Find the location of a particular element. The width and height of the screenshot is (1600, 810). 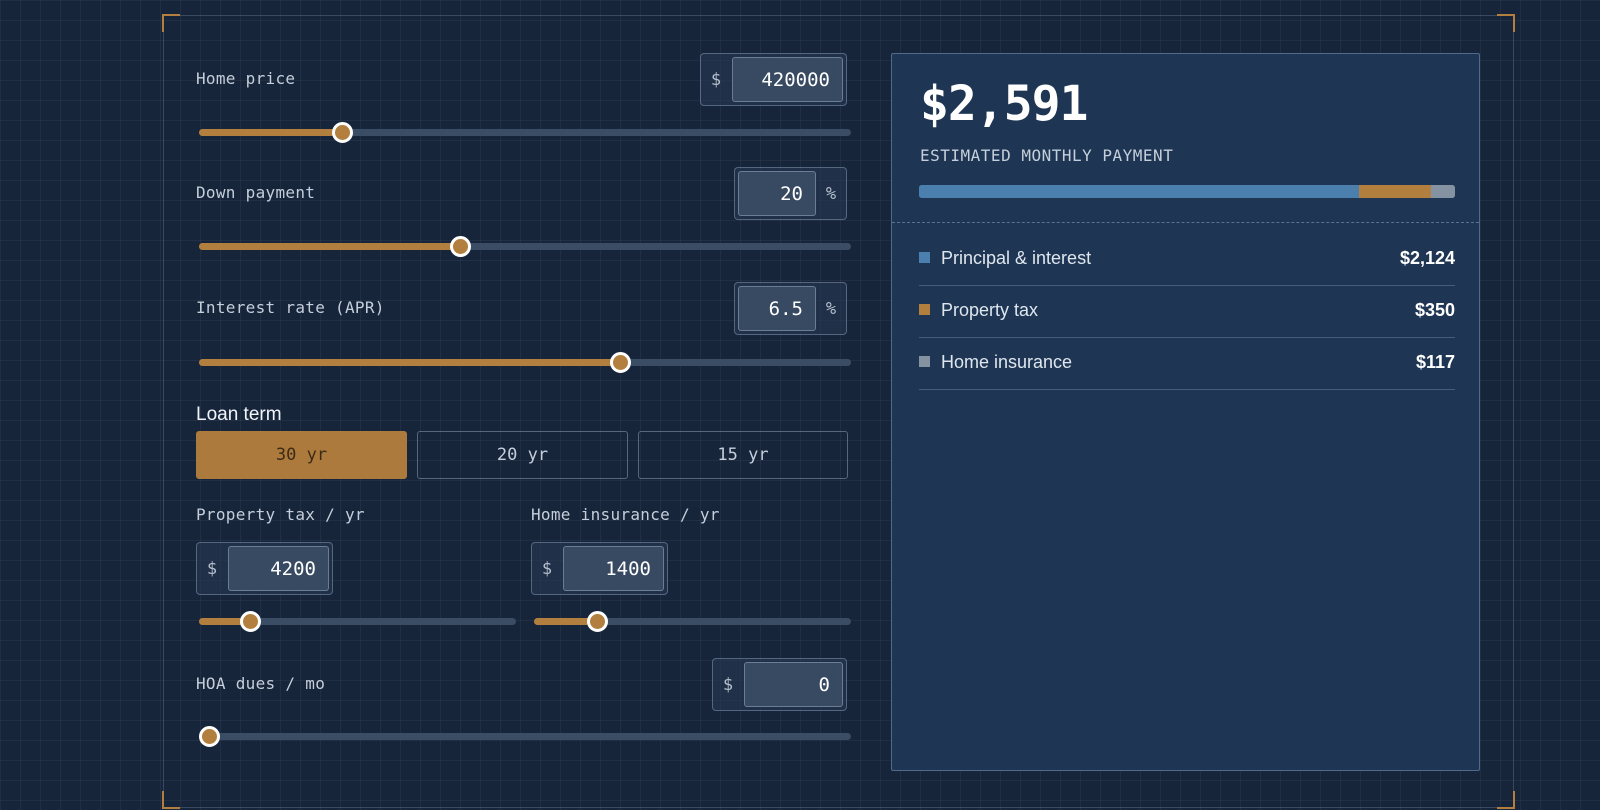

down-payment-field: 20 % is located at coordinates (790, 193).